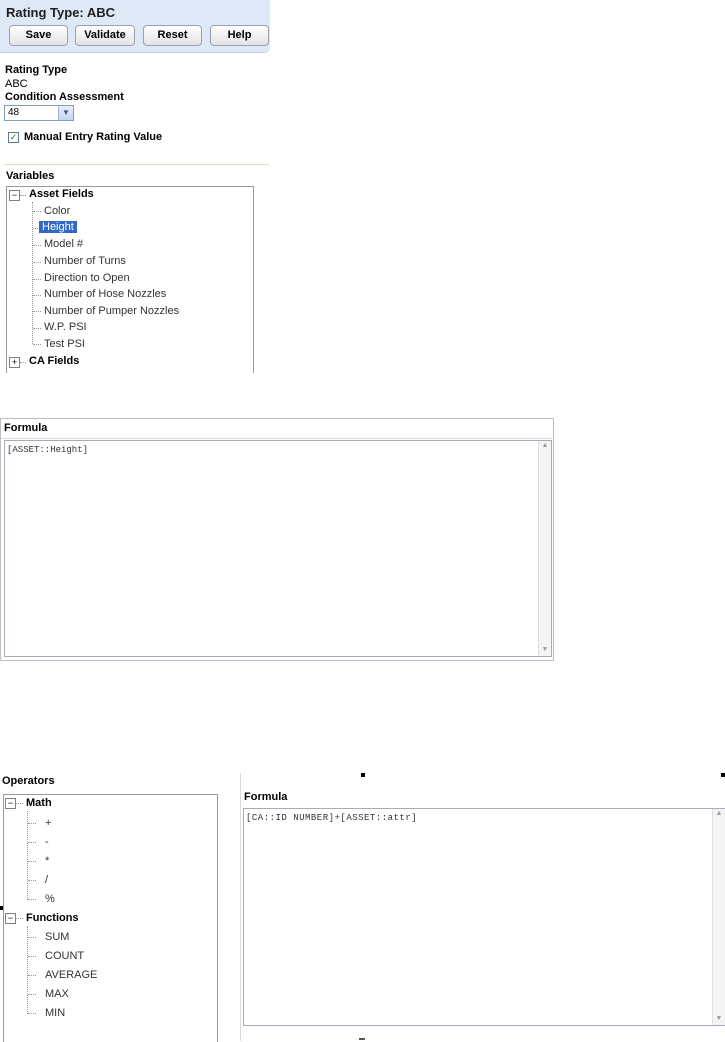 The image size is (725, 1042). Describe the element at coordinates (55, 1013) in the screenshot. I see `function-min: MIN` at that location.